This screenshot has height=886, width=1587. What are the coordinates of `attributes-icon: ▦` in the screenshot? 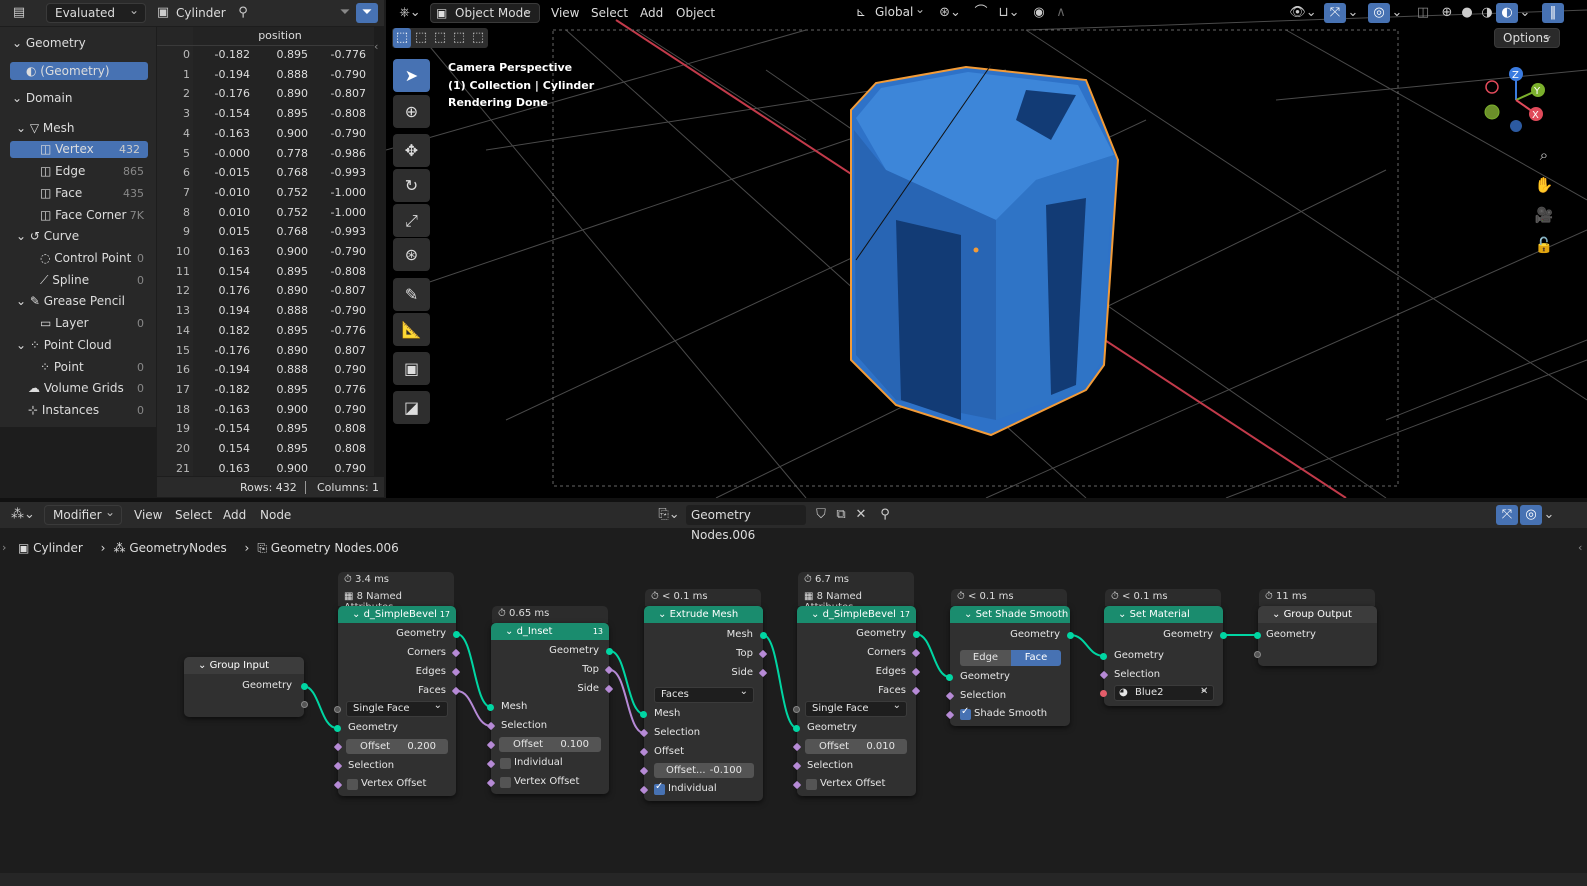 It's located at (350, 596).